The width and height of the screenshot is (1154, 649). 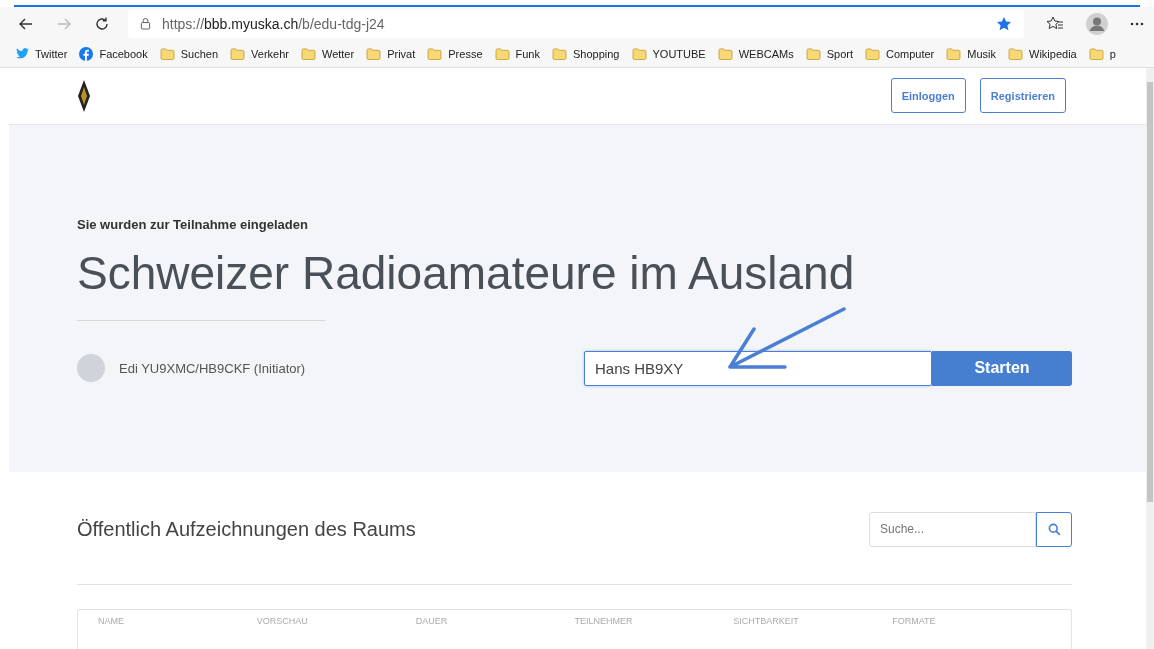 What do you see at coordinates (193, 224) in the screenshot?
I see `invitation-text: Sie wurden zur Teilnahme eingeladen` at bounding box center [193, 224].